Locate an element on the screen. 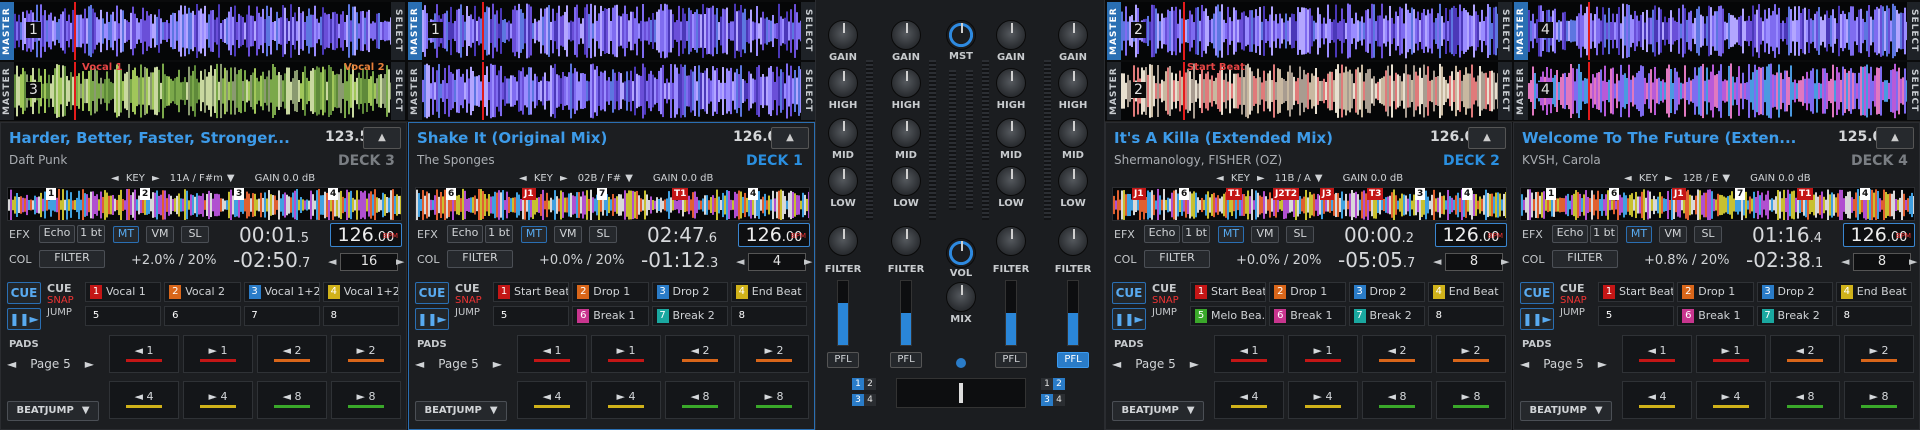 This screenshot has height=430, width=1920. deck-4-high-knob is located at coordinates (1073, 83).